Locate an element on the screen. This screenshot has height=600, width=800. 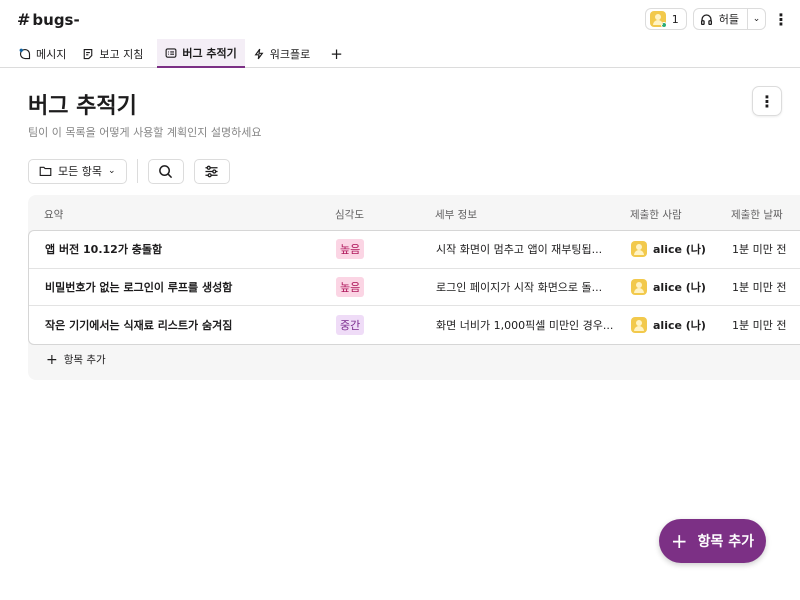
list-icon is located at coordinates (171, 52).